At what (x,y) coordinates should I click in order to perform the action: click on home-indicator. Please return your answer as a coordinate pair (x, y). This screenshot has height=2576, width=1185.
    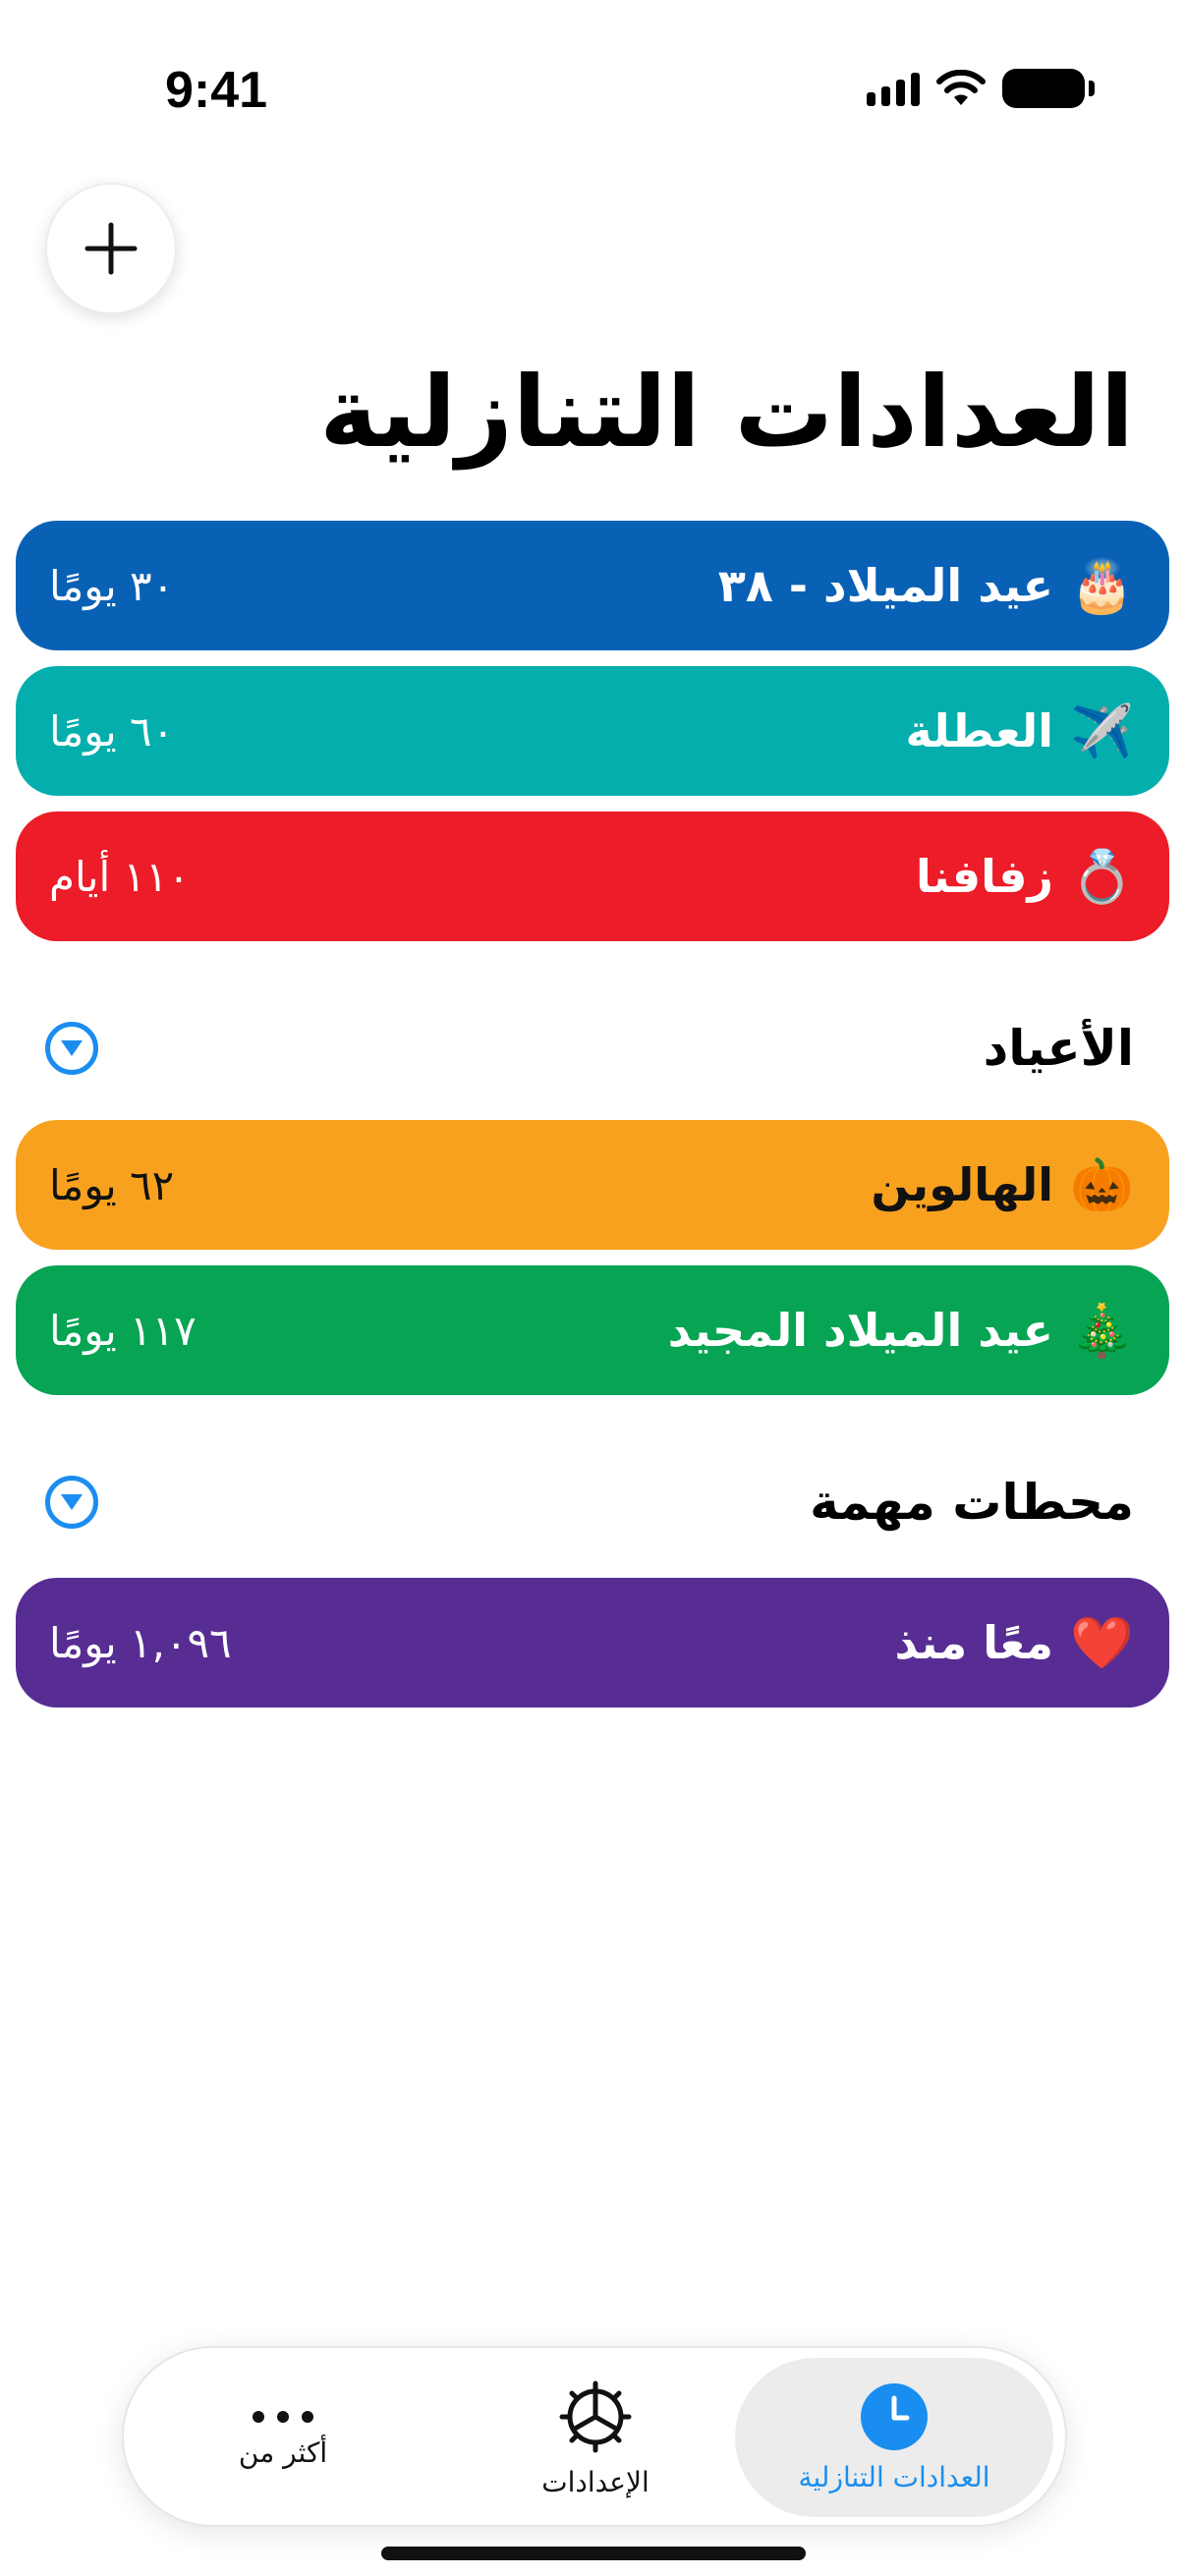
    Looking at the image, I should click on (594, 2553).